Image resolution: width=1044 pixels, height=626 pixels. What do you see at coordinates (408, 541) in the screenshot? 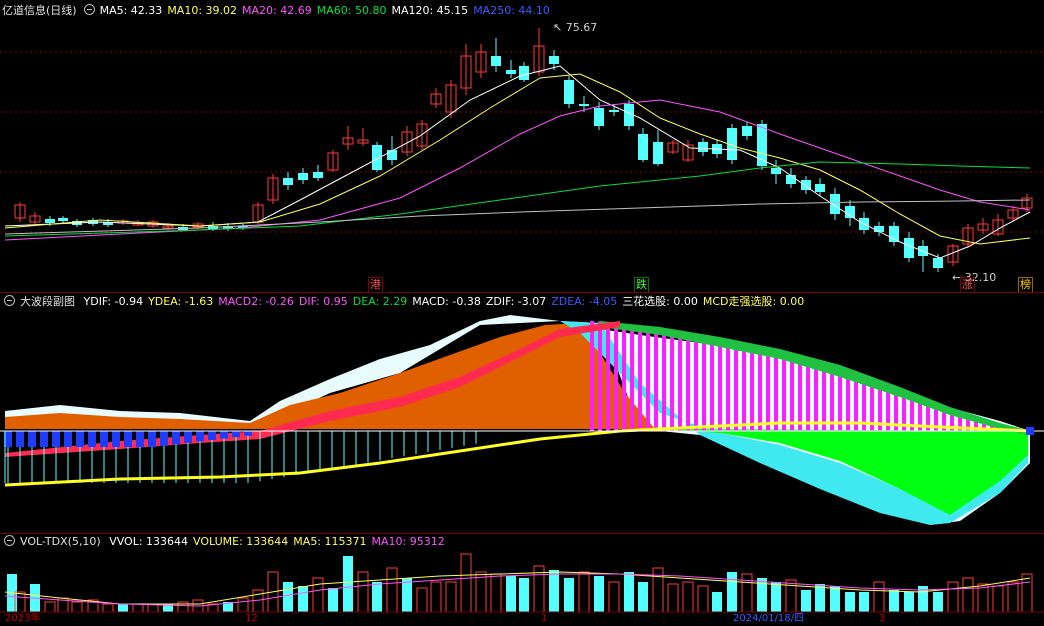
I see `indicator-readout: MA10: 95312` at bounding box center [408, 541].